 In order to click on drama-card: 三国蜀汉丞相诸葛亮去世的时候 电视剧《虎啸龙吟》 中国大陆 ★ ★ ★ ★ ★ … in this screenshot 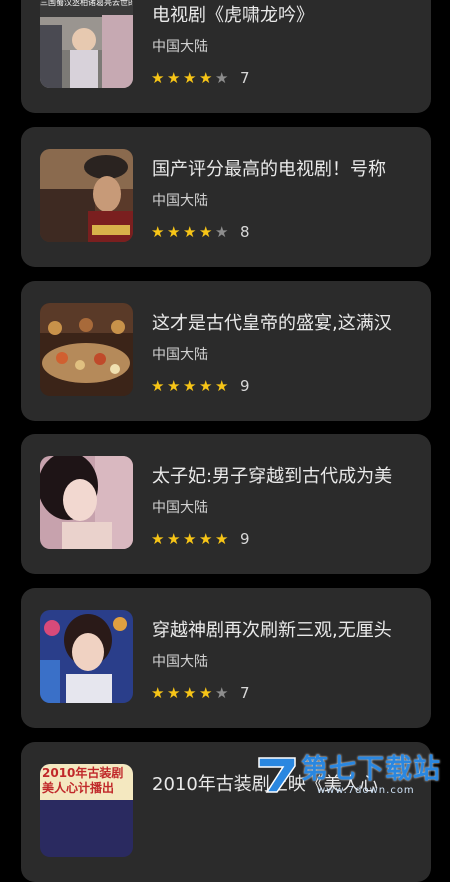, I will do `click(226, 56)`.